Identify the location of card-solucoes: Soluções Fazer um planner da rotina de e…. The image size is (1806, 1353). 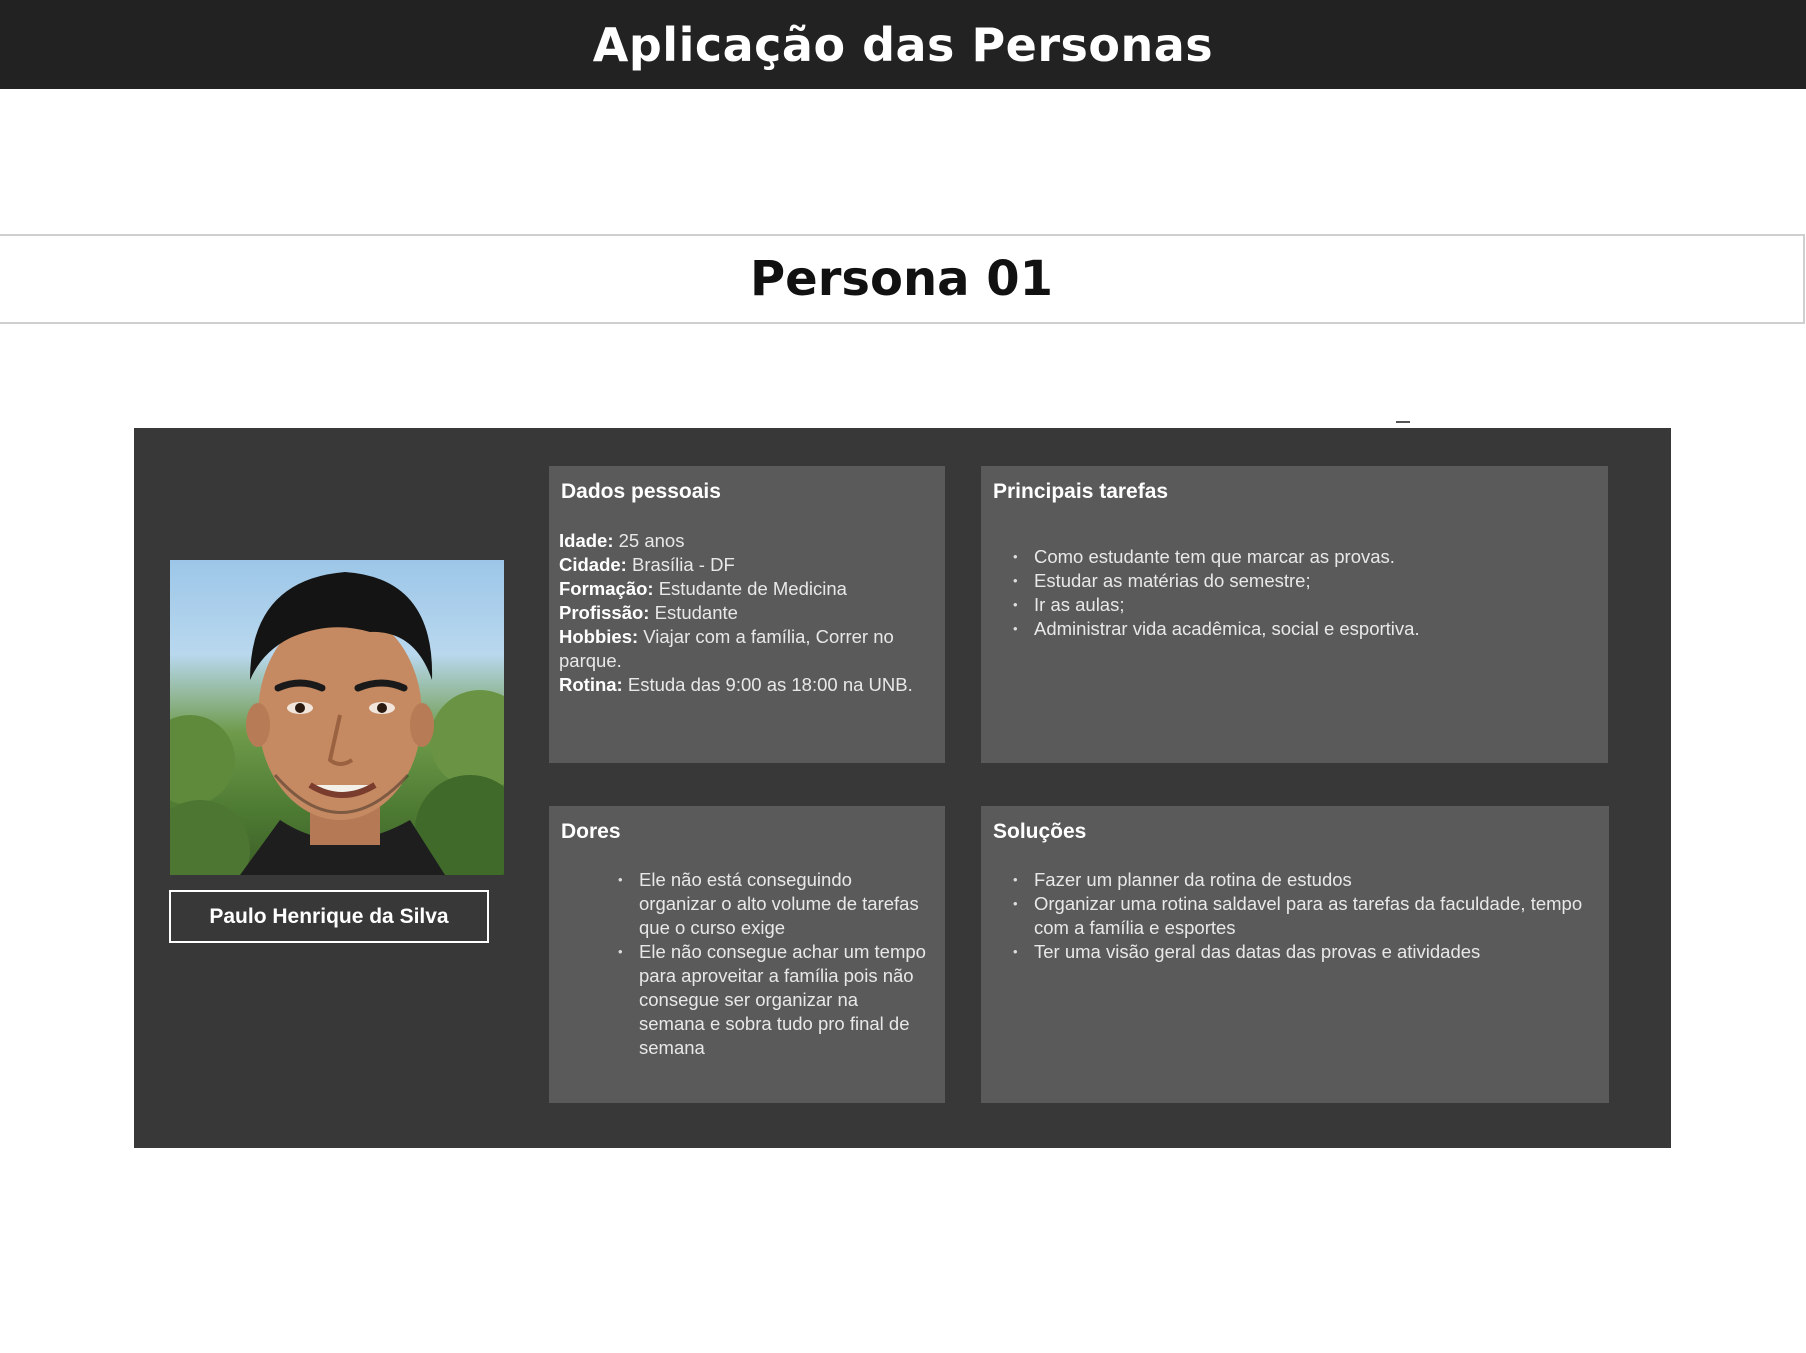
(1295, 954).